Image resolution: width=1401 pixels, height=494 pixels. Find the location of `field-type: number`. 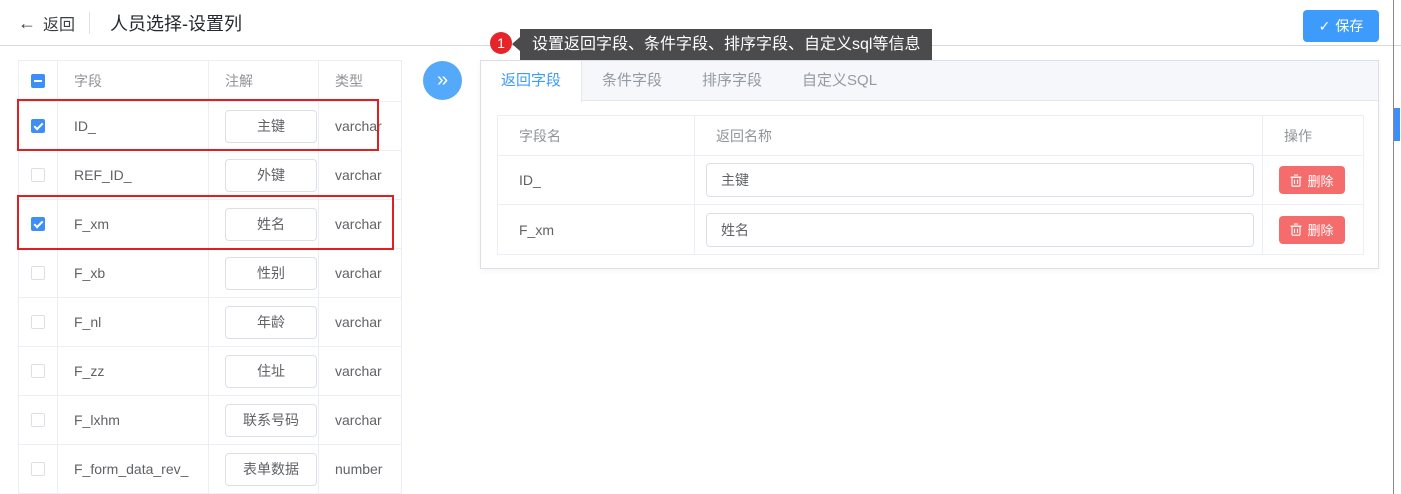

field-type: number is located at coordinates (359, 469).